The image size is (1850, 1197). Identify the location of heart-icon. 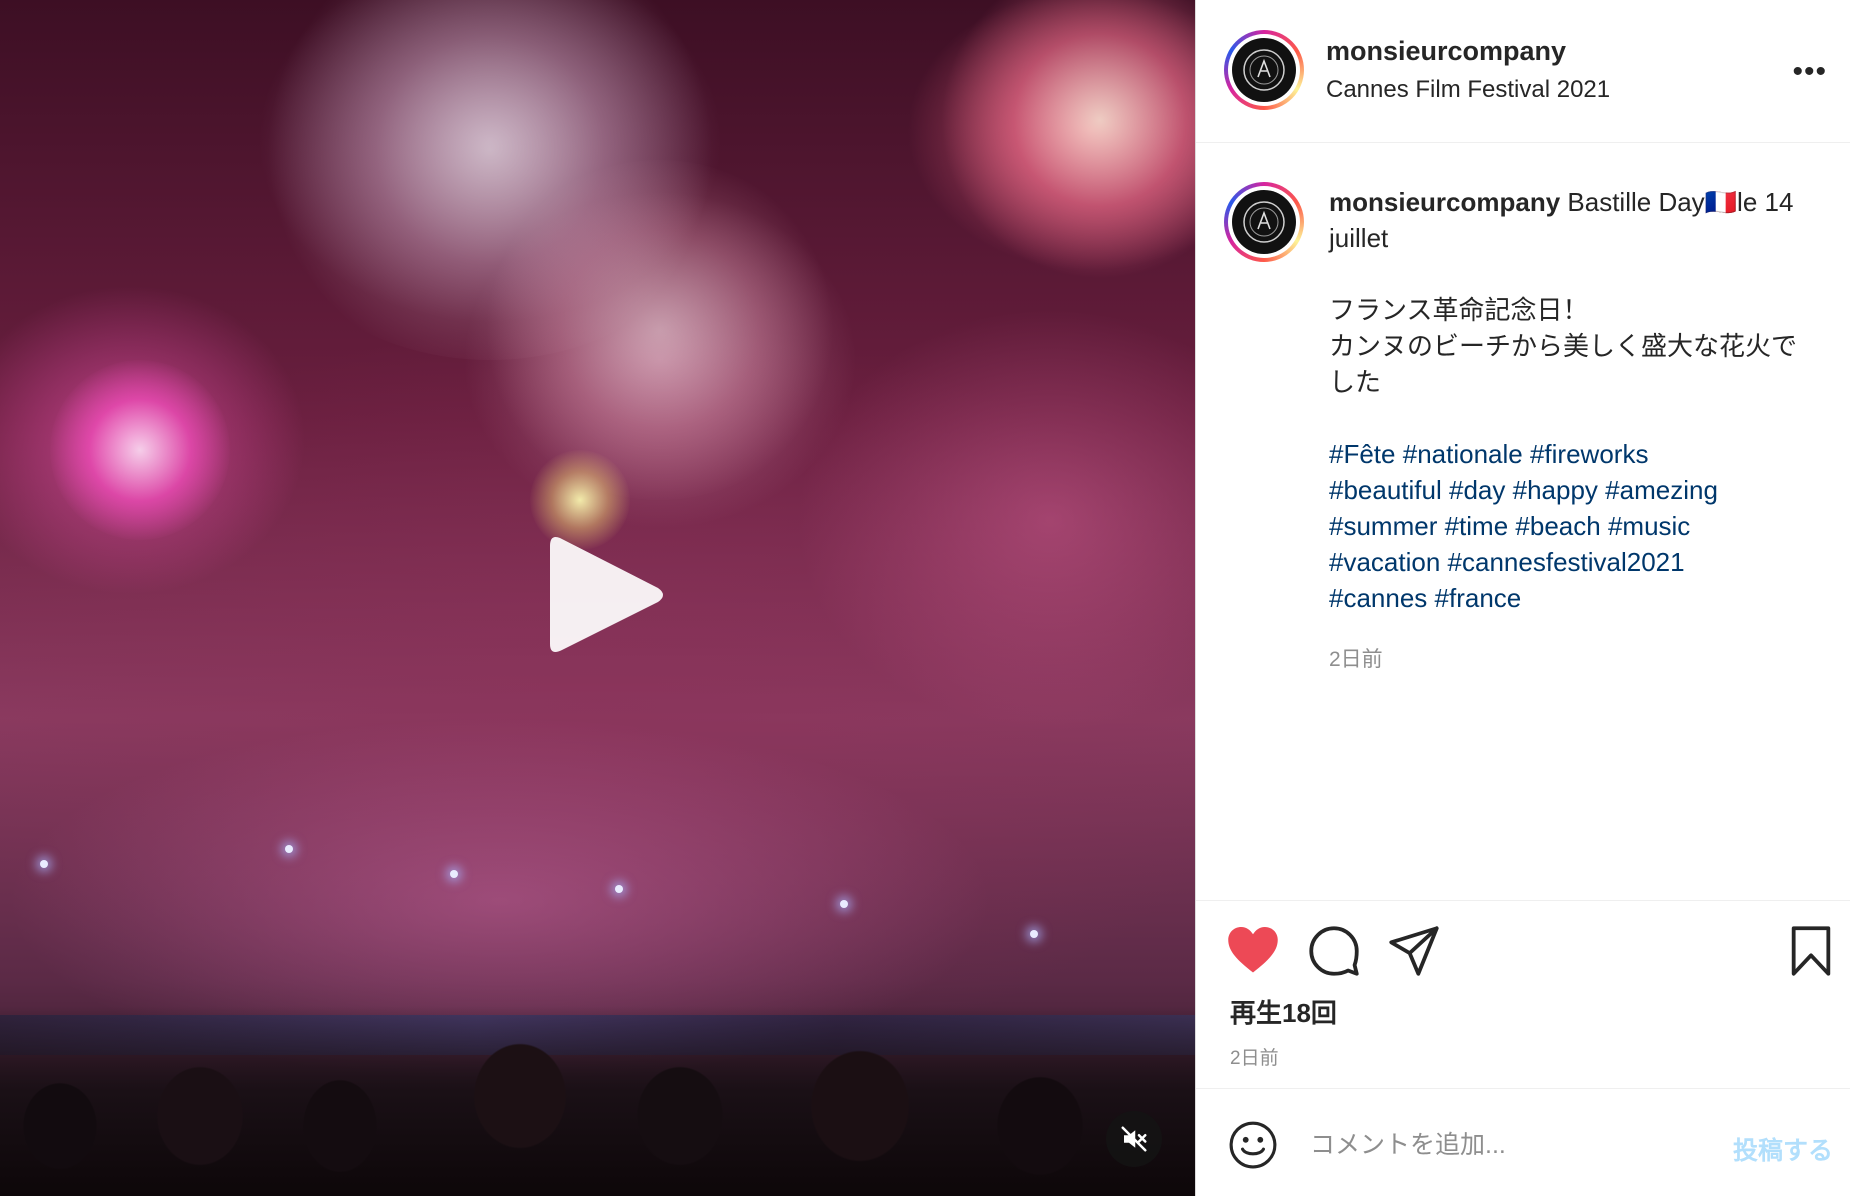
(1253, 950).